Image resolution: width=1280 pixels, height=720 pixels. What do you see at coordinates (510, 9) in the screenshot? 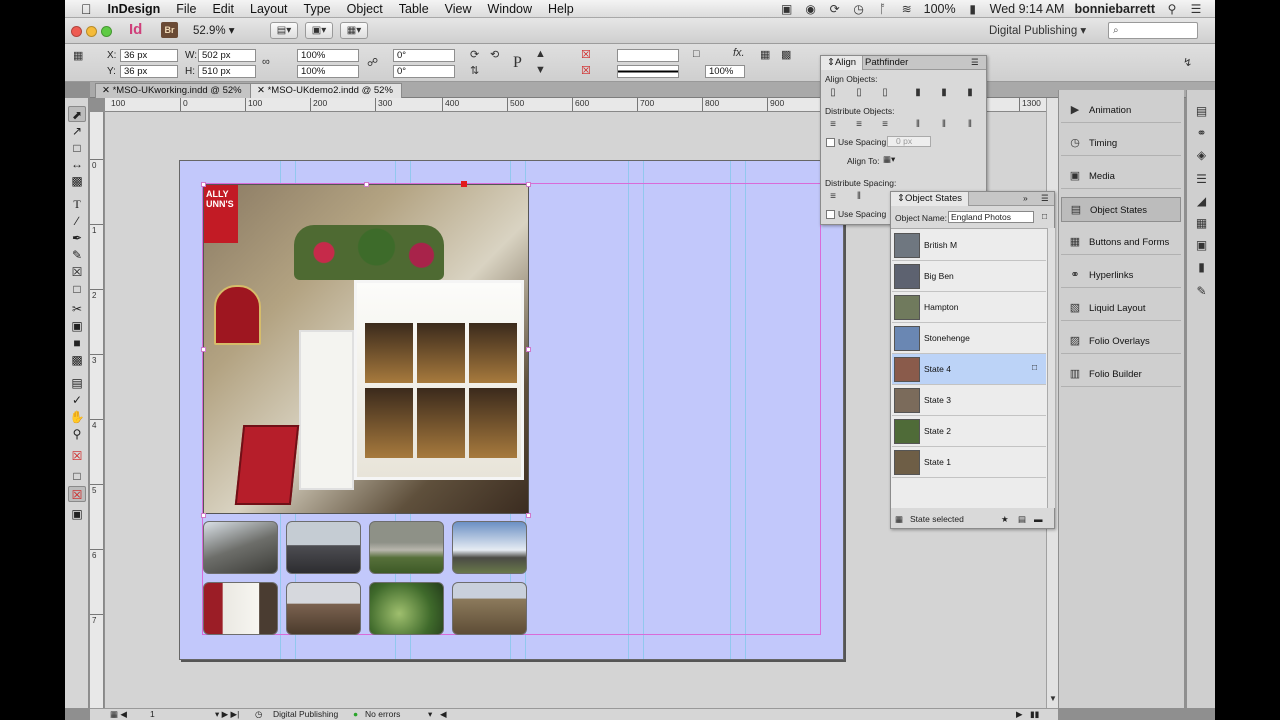
I see `menu-window: Window` at bounding box center [510, 9].